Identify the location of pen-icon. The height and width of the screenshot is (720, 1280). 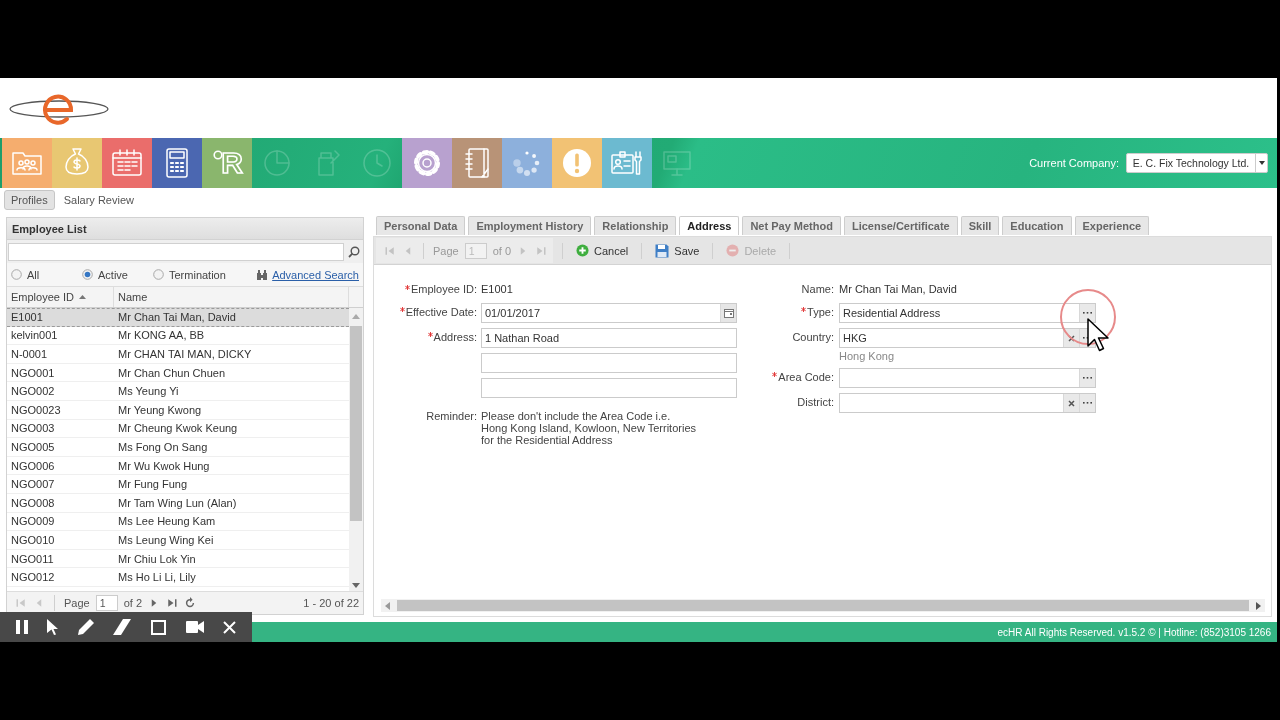
(85, 627).